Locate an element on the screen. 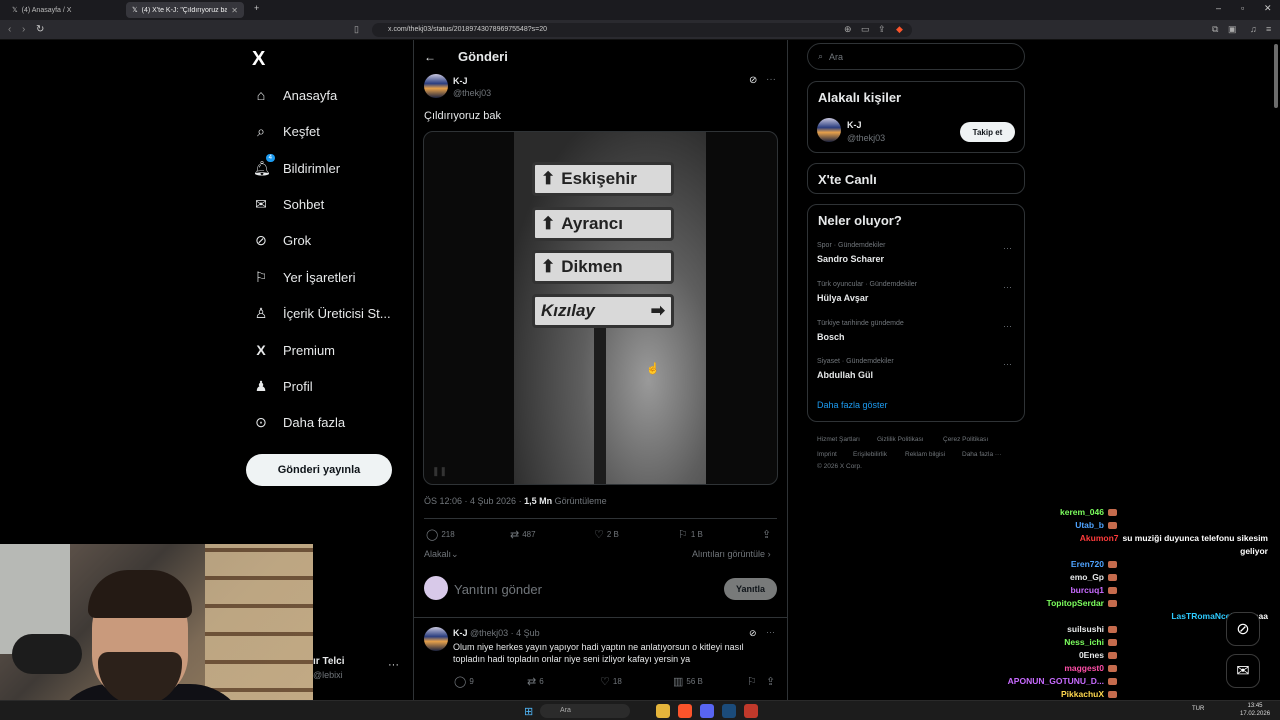 This screenshot has height=720, width=1280. close-window-button: ✕ is located at coordinates (1268, 8).